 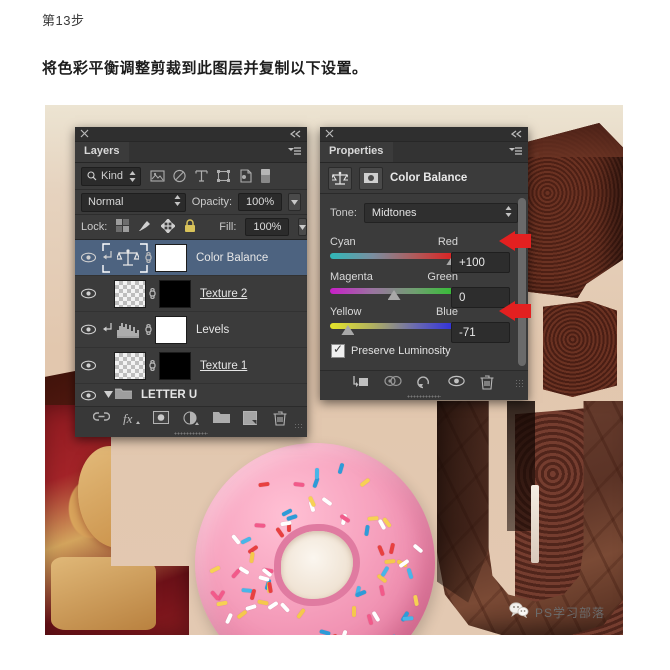 What do you see at coordinates (191, 134) in the screenshot?
I see `layers-panel-titlebar` at bounding box center [191, 134].